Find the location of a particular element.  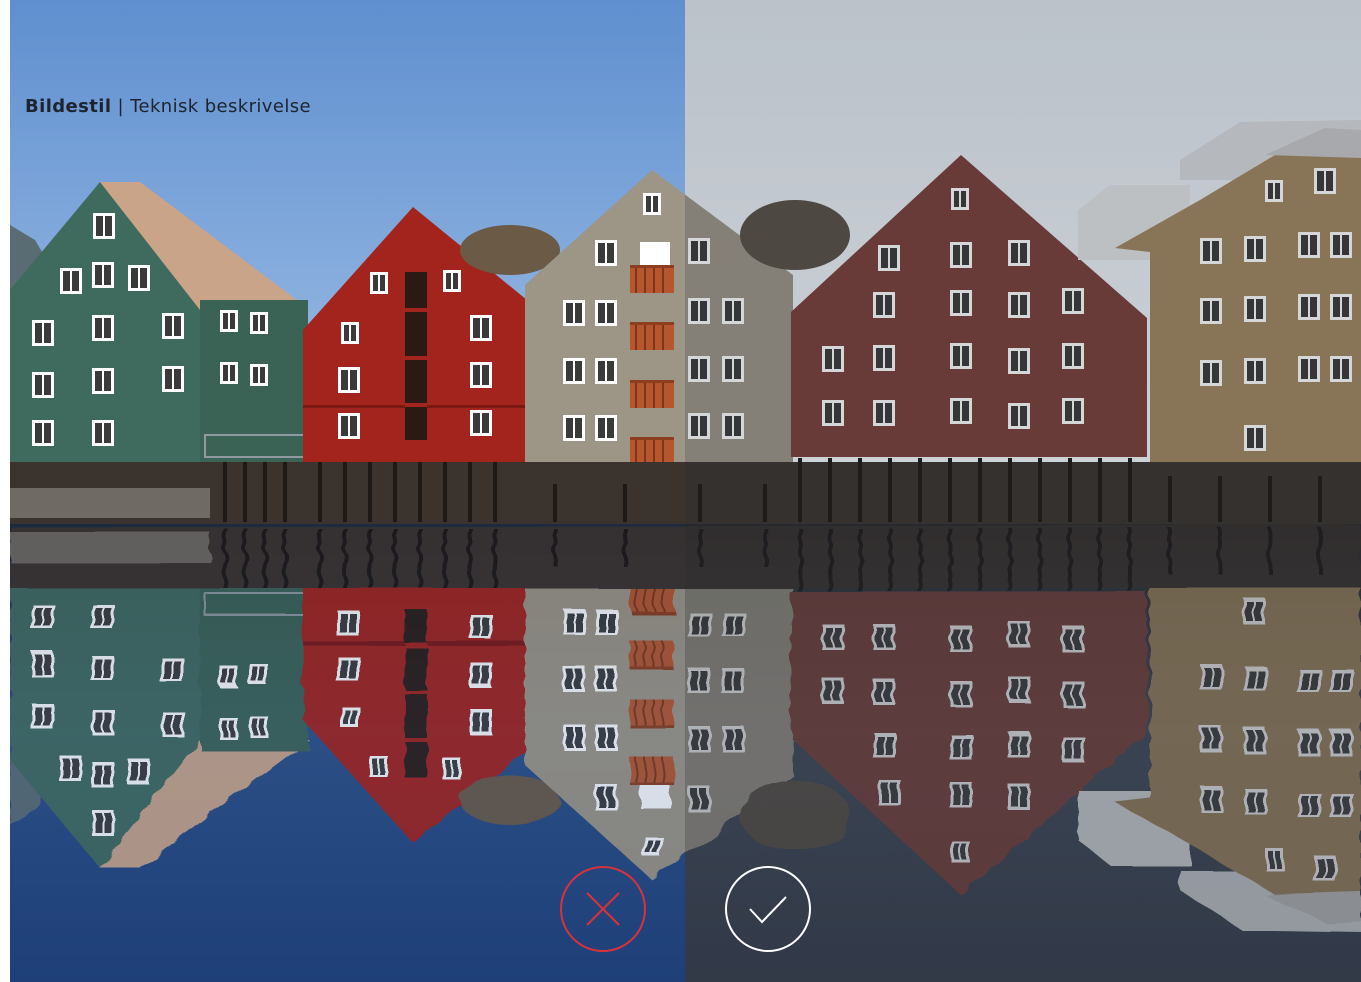

accept-button is located at coordinates (768, 909).